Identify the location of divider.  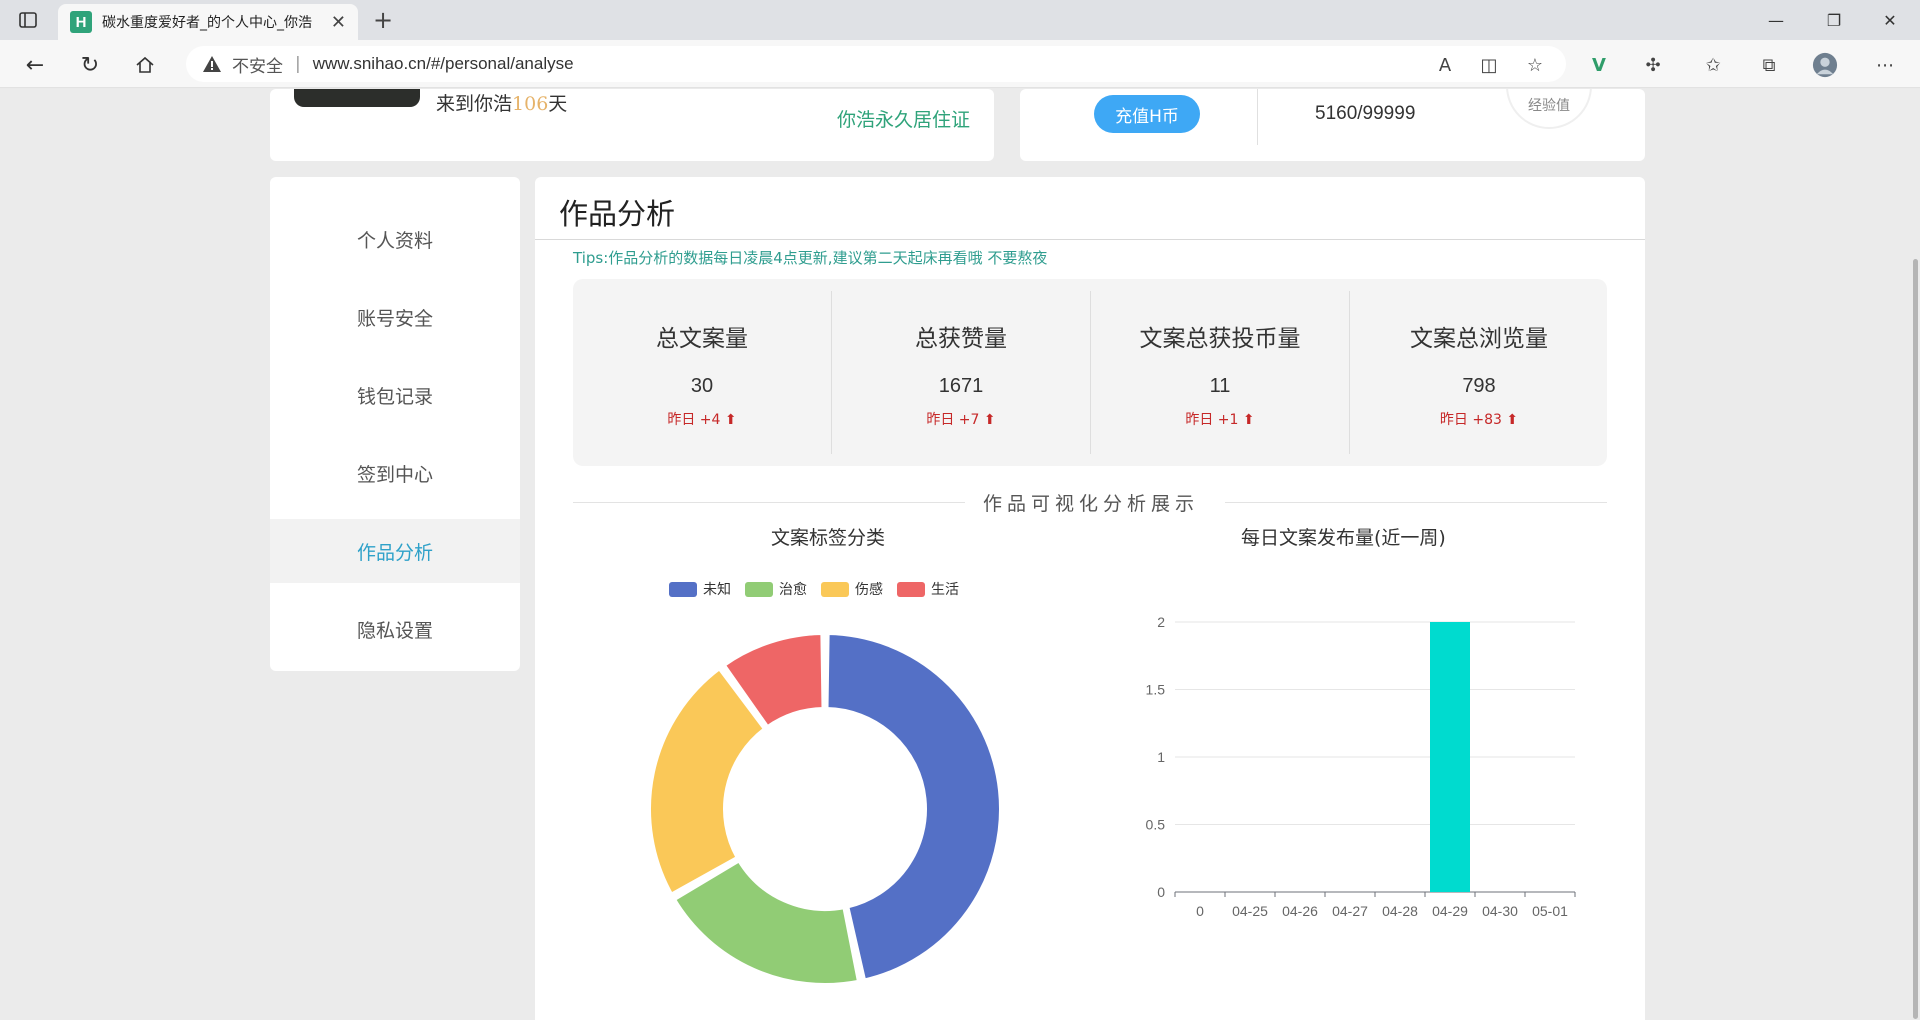
(1257, 117).